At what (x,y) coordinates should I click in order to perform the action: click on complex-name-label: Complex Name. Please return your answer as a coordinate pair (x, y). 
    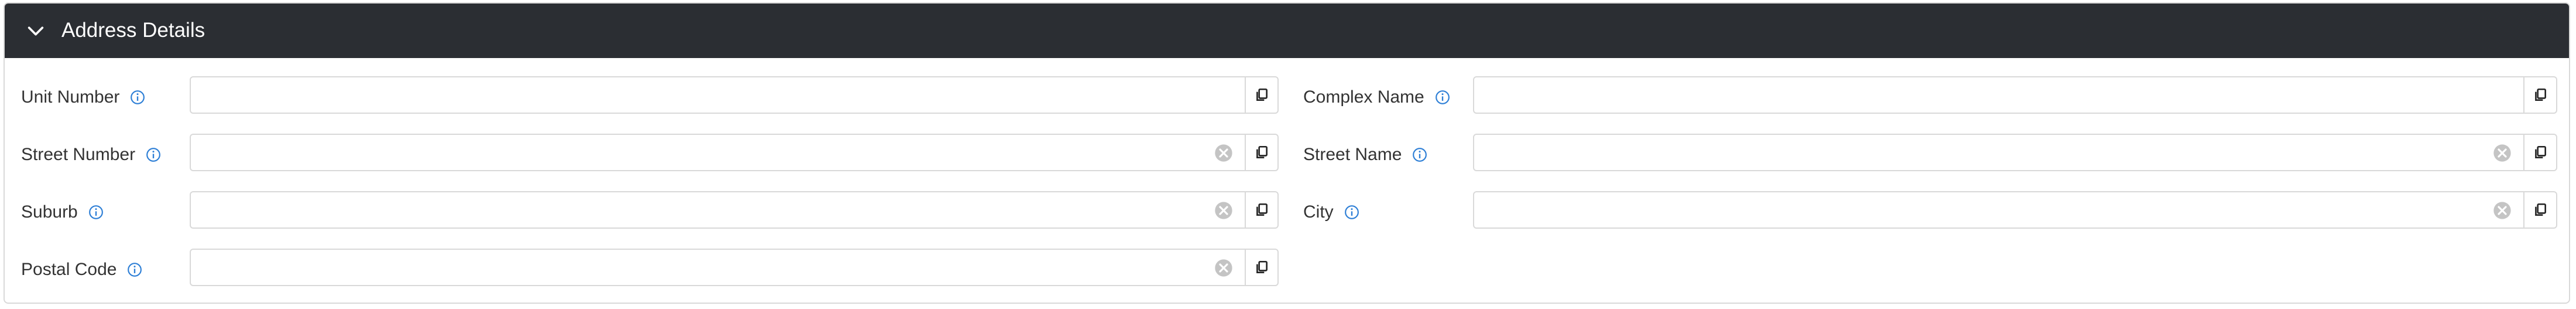
    Looking at the image, I should click on (1376, 97).